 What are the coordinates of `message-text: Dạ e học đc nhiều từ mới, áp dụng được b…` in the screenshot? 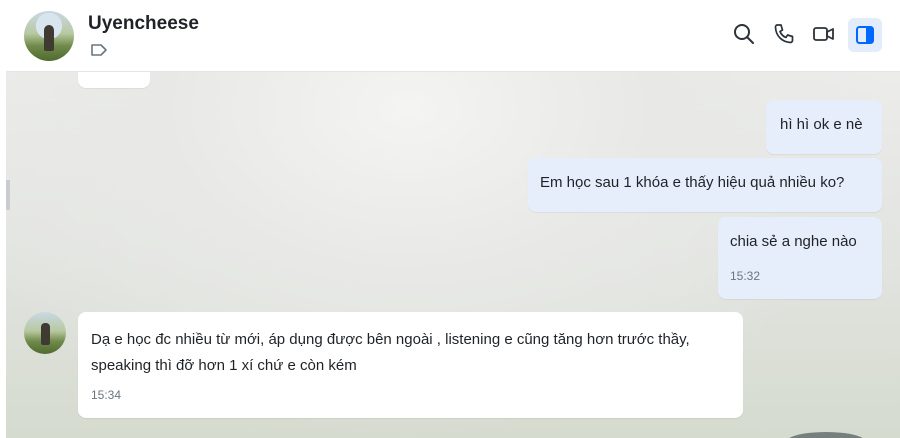 It's located at (390, 352).